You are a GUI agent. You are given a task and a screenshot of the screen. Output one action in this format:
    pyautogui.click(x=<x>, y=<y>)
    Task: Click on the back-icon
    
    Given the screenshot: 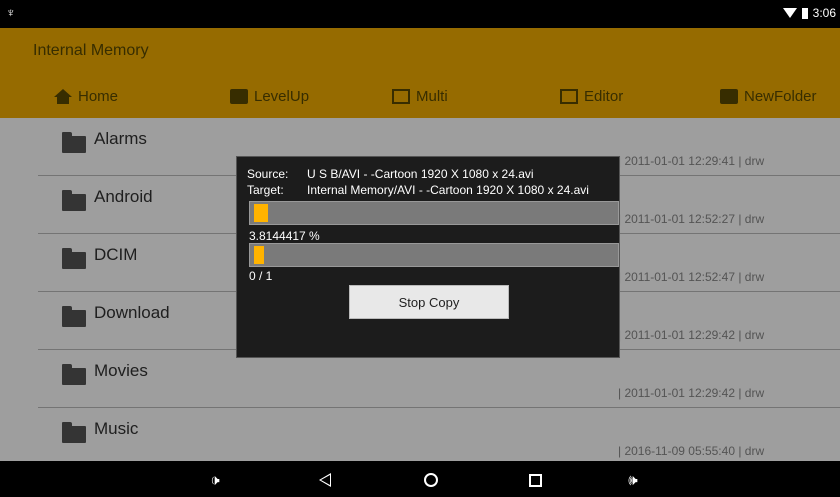 What is the action you would take?
    pyautogui.click(x=325, y=480)
    